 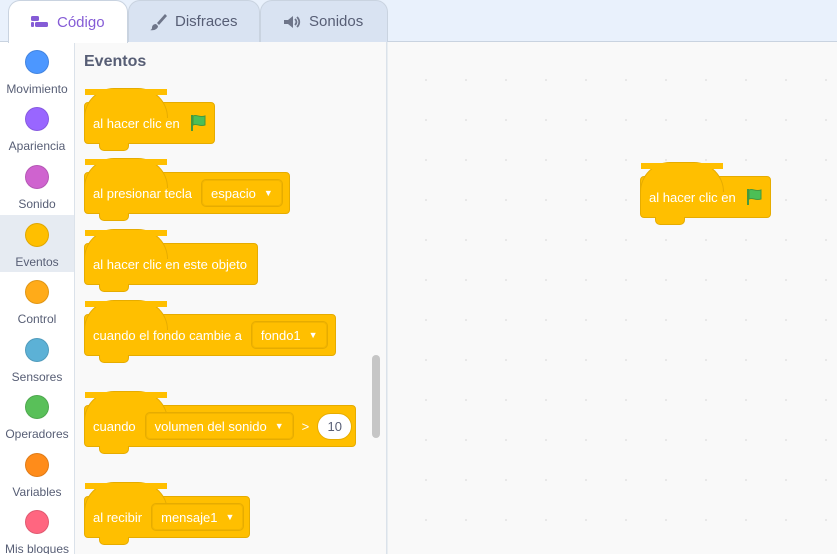 What do you see at coordinates (280, 335) in the screenshot?
I see `backdrop-dropdown-value: fondo1` at bounding box center [280, 335].